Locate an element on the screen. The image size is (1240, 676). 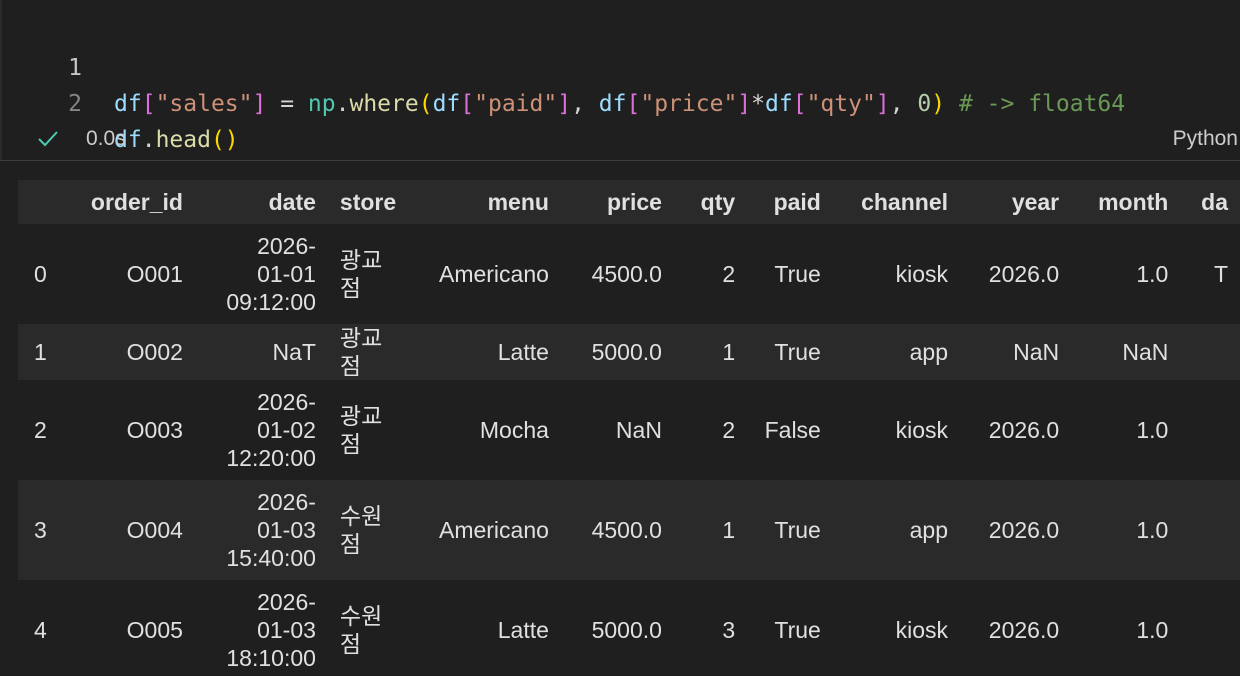
table-cell: T is located at coordinates (1220, 274).